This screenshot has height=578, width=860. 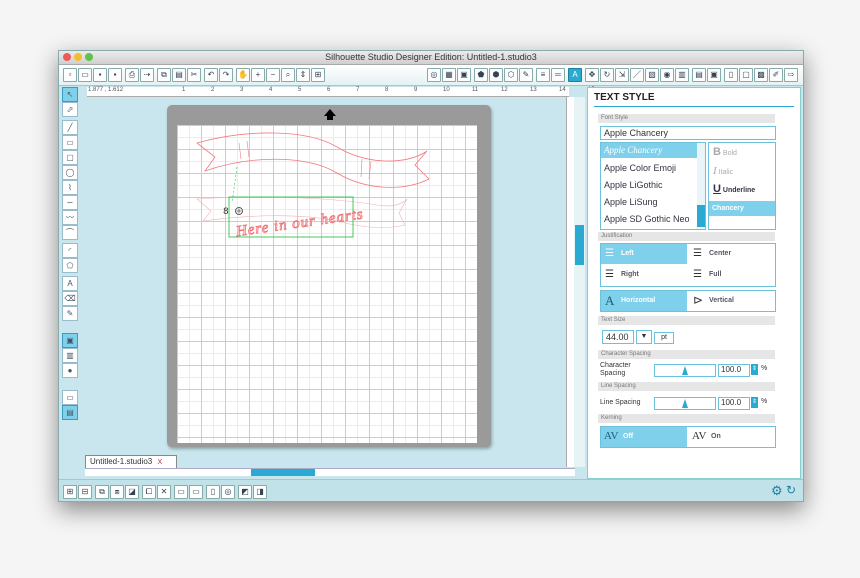 What do you see at coordinates (688, 133) in the screenshot?
I see `font-name-input: Apple Chancery` at bounding box center [688, 133].